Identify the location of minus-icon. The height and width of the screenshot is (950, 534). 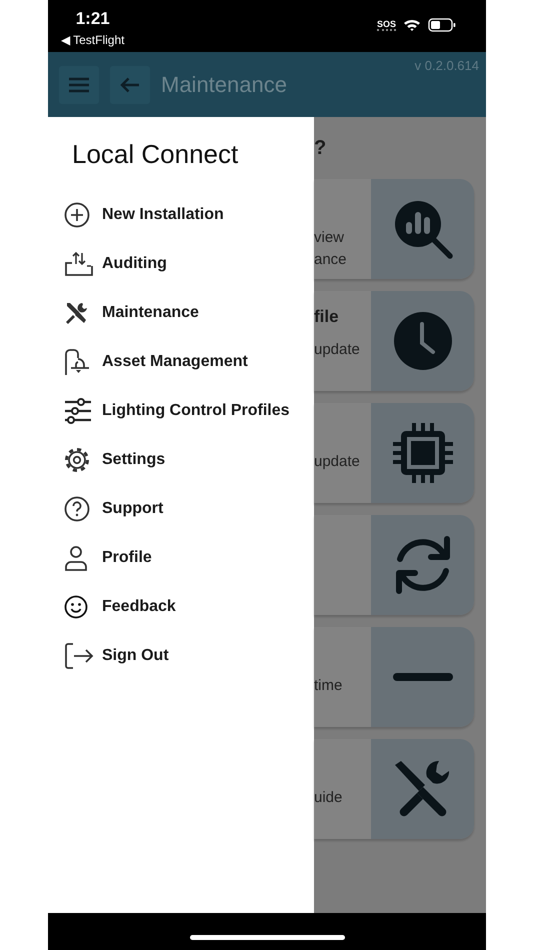
(422, 677).